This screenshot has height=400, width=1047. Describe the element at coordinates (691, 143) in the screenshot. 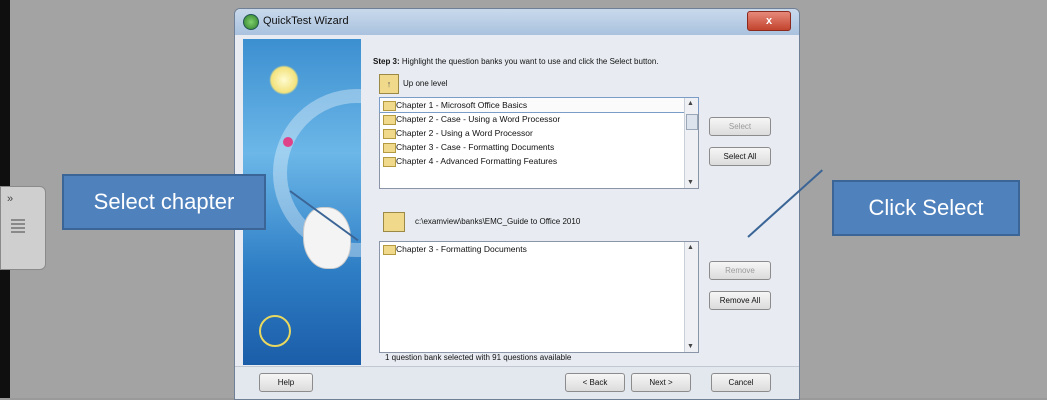

I see `list-scrollbar: ▲ ▼` at that location.